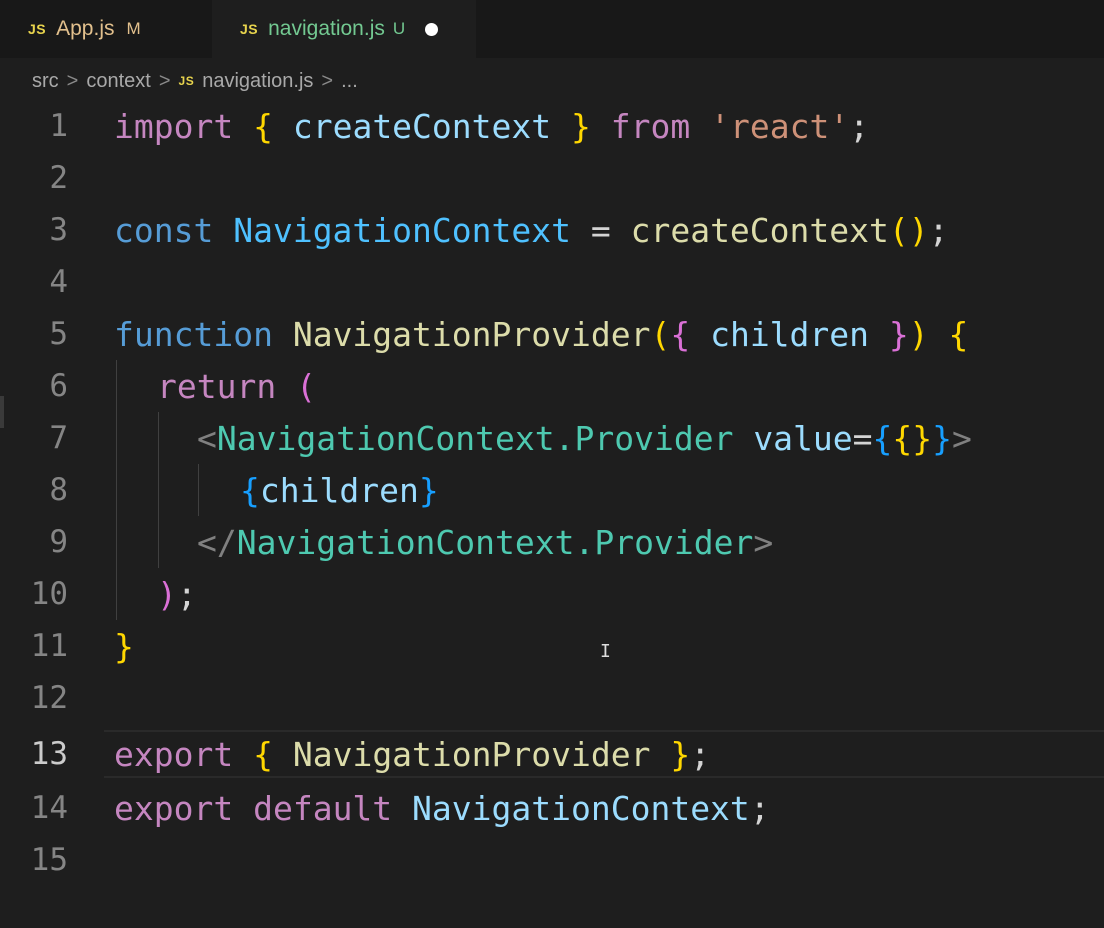  I want to click on code-text: import { createContext } from 'react';, so click(492, 126).